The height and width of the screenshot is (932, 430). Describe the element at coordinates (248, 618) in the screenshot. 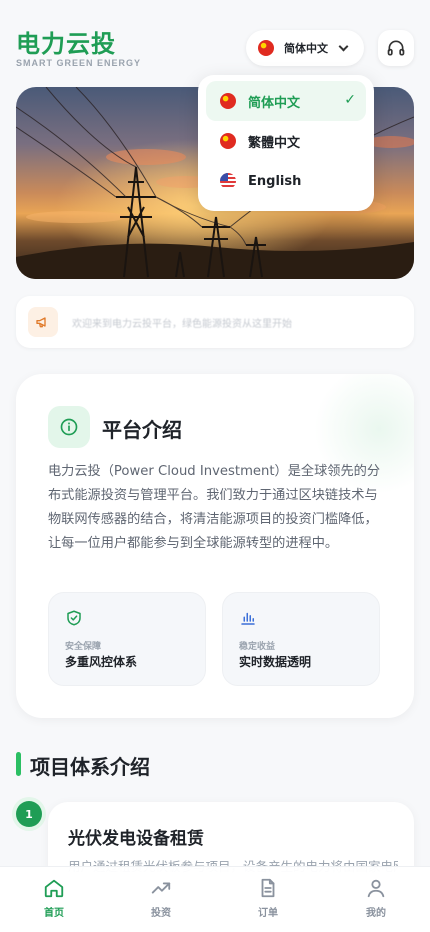

I see `bar-chart-icon` at that location.